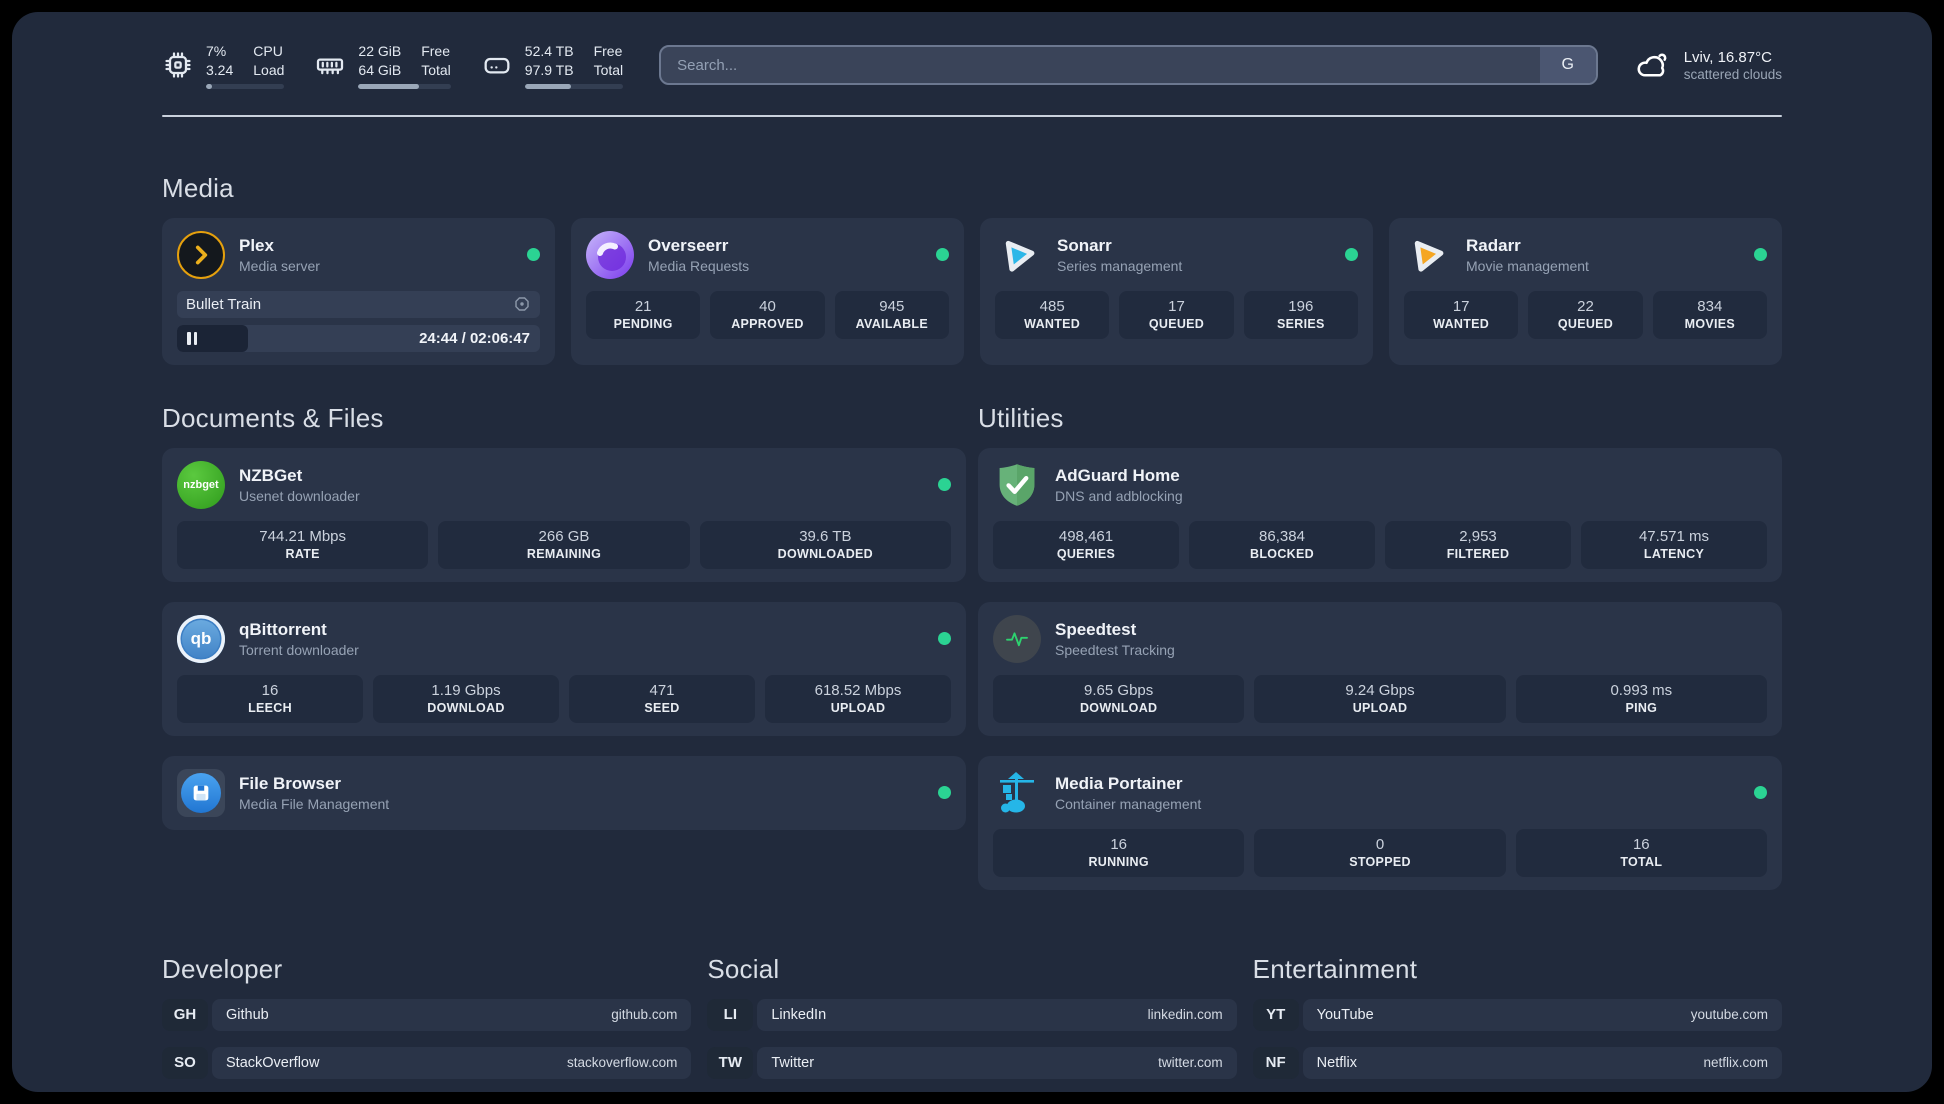 This screenshot has height=1104, width=1944. I want to click on qbittorrent-icon: qb, so click(201, 638).